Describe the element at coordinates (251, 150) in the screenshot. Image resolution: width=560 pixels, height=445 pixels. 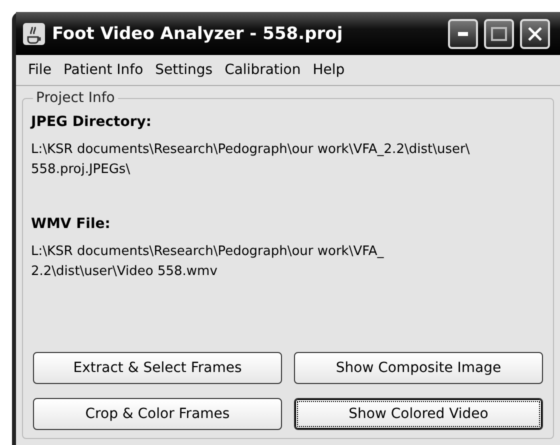
I see `file-path: L:\KSR documents\Research\Pedograph\our work\VFA_2.2\dist\user\` at that location.